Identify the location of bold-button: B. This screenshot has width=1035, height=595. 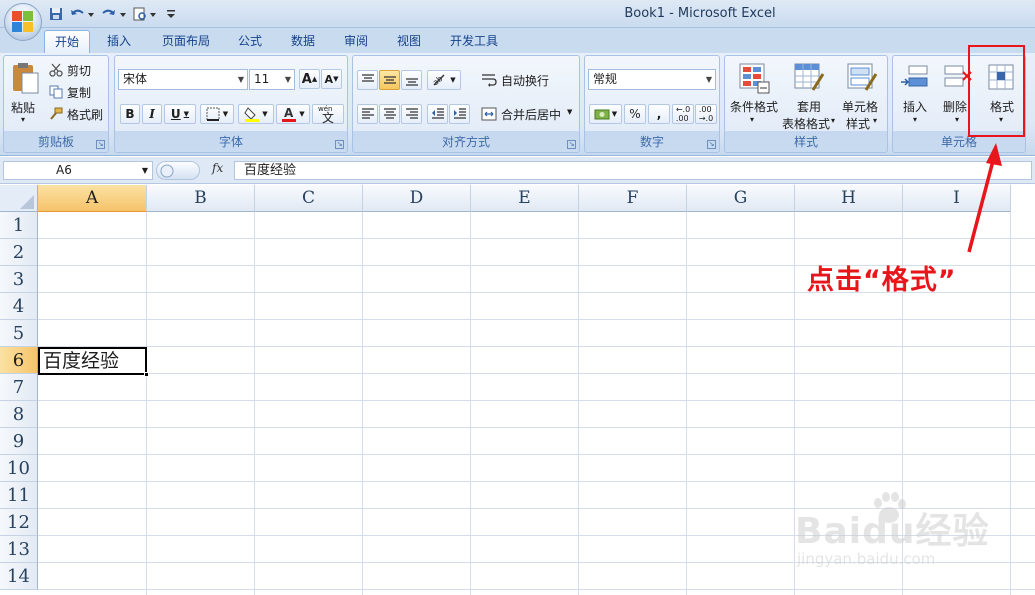
(130, 114).